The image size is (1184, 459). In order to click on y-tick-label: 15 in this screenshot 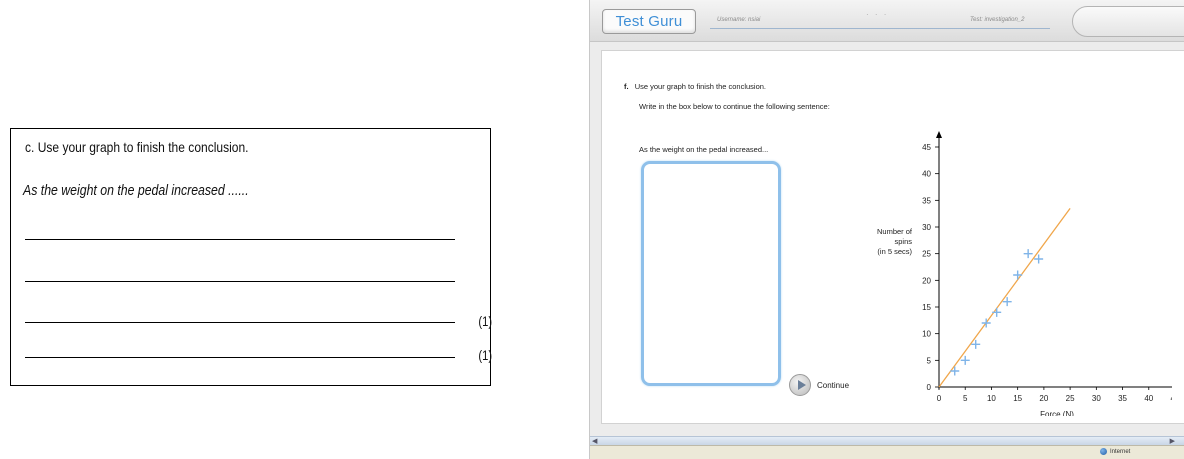, I will do `click(926, 307)`.